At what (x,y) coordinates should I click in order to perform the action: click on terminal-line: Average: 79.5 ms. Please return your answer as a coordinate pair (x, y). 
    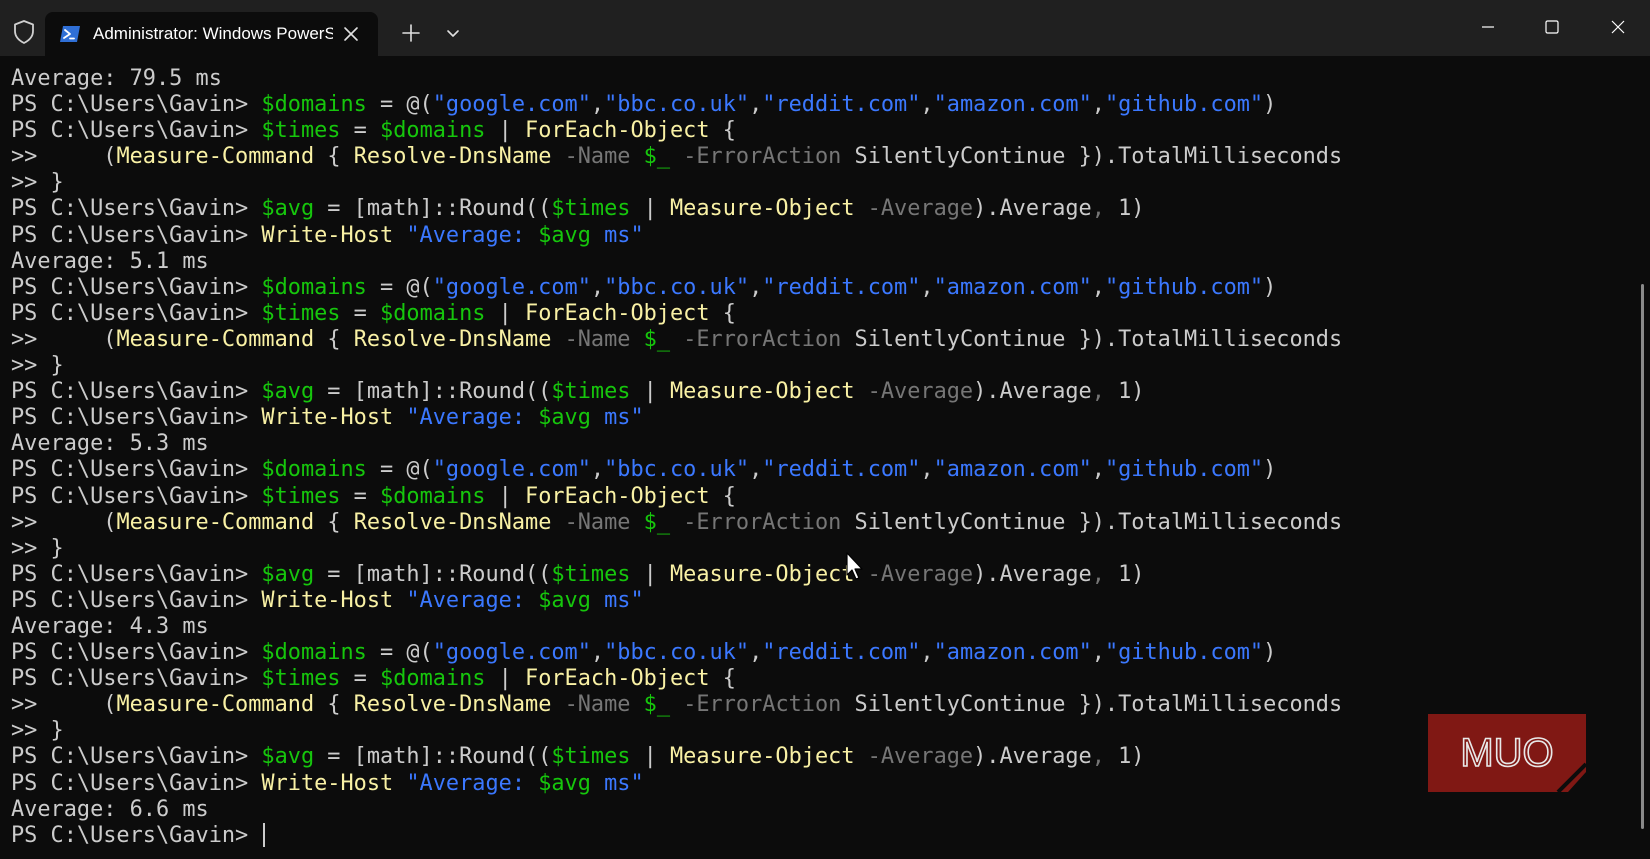
    Looking at the image, I should click on (676, 79).